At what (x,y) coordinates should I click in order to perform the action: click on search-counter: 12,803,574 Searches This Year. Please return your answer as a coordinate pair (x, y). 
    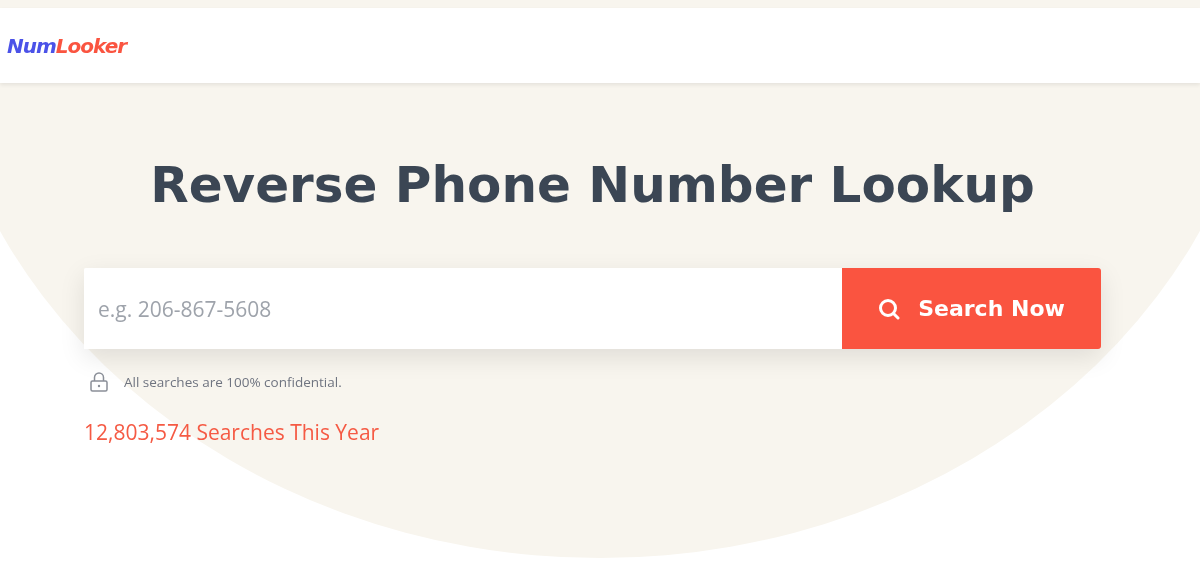
    Looking at the image, I should click on (232, 432).